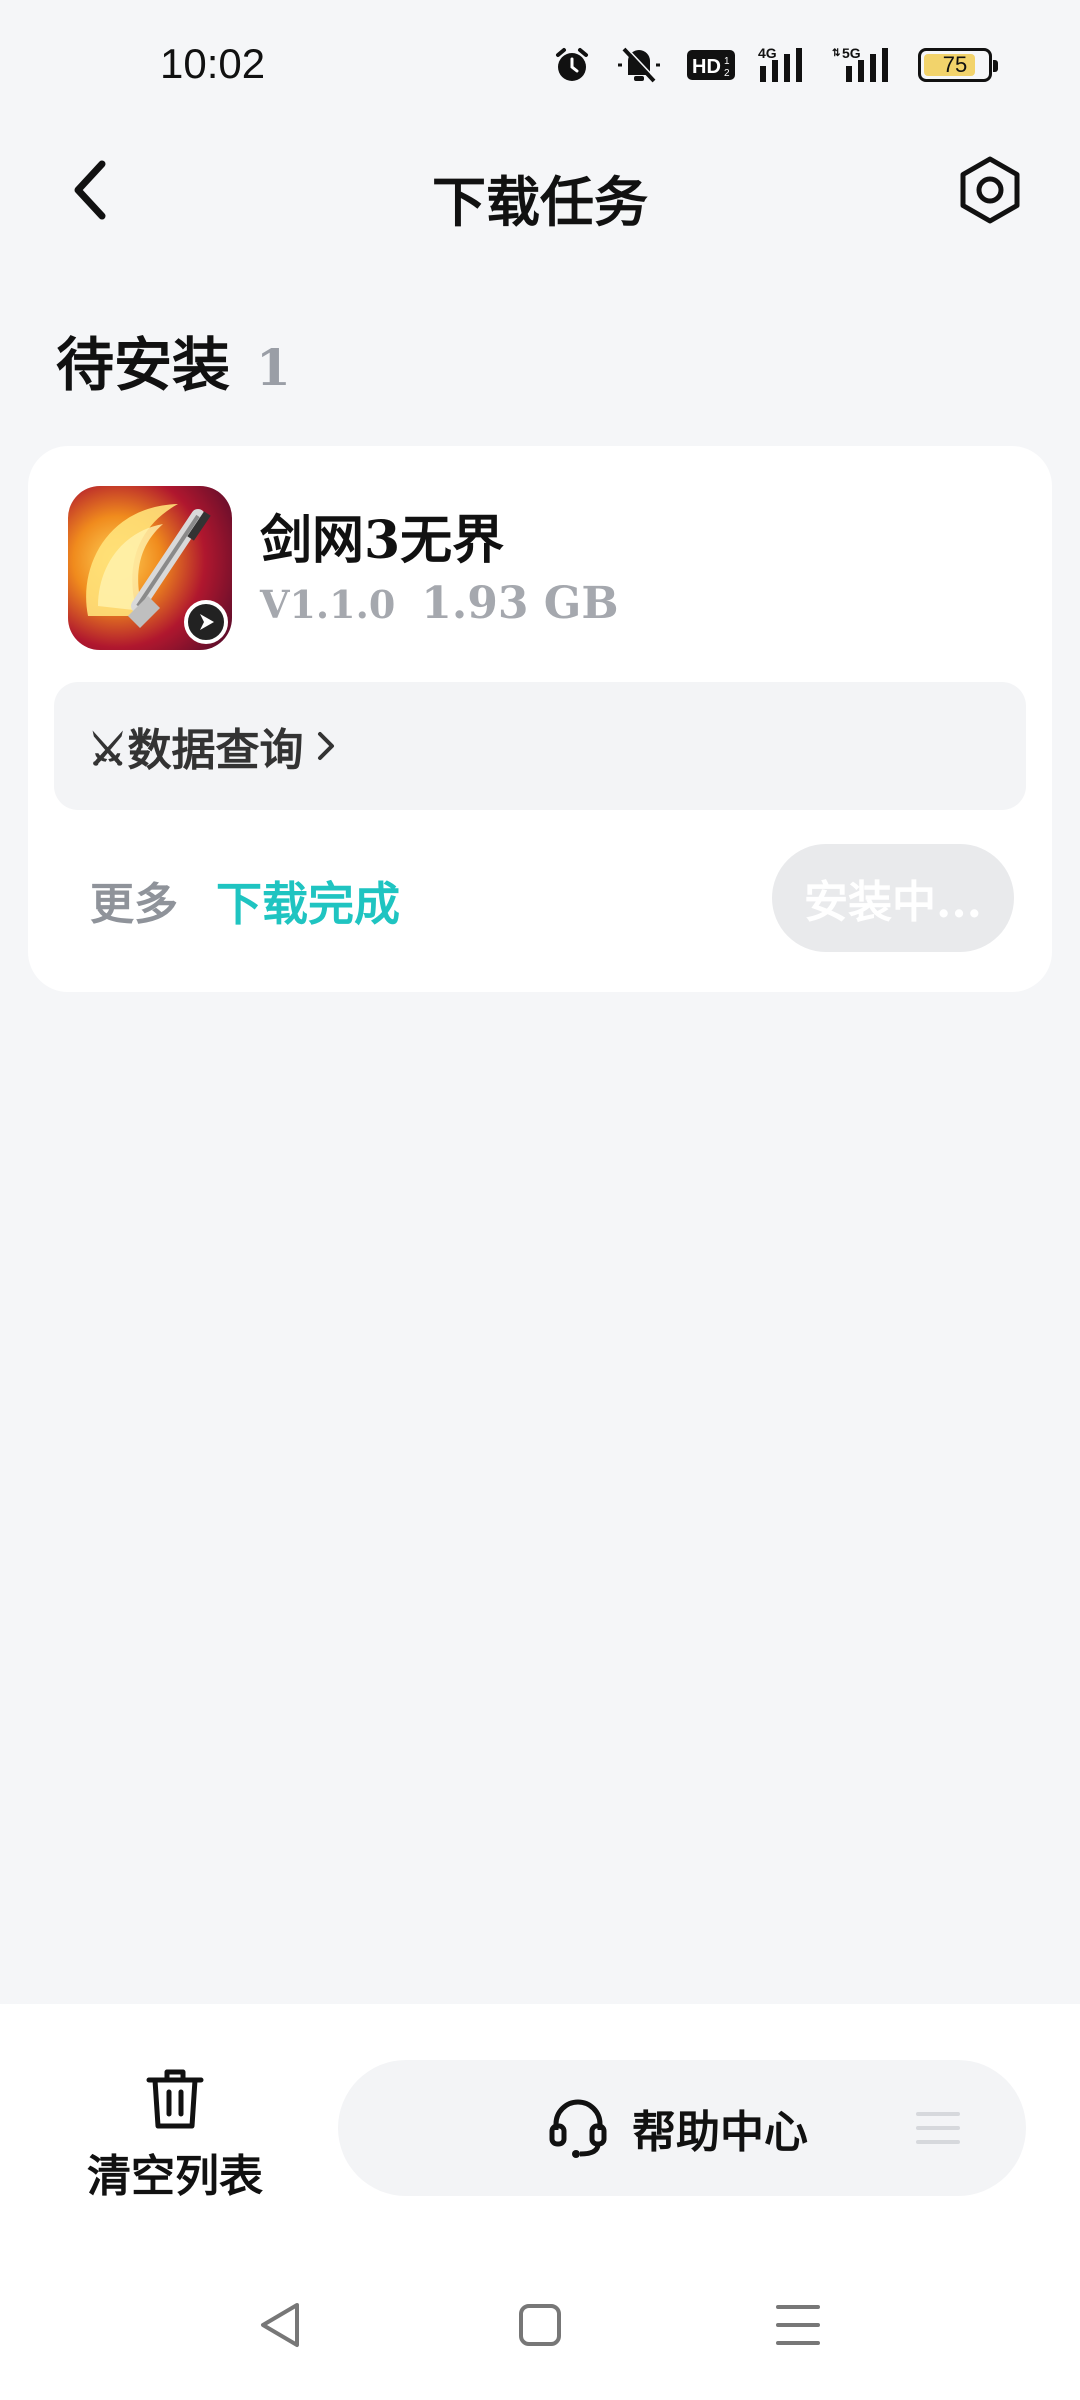 The image size is (1080, 2400). Describe the element at coordinates (955, 64) in the screenshot. I see `battery-level: 75` at that location.